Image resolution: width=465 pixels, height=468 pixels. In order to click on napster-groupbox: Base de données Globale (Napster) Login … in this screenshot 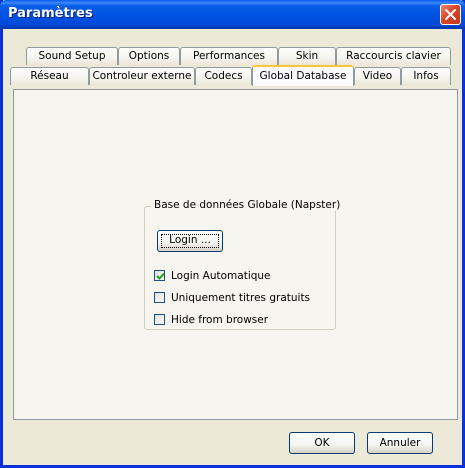, I will do `click(244, 264)`.